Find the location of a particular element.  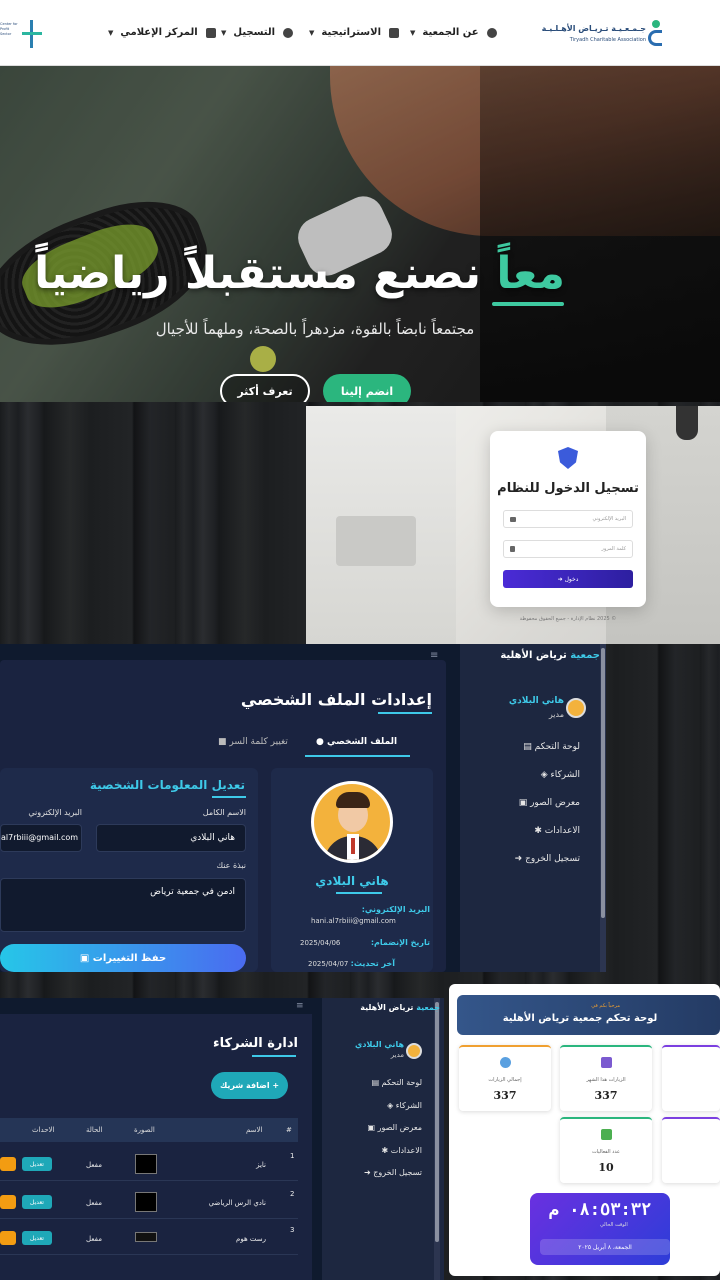

login-title: تسجيل الدخول للنظام is located at coordinates (568, 488).